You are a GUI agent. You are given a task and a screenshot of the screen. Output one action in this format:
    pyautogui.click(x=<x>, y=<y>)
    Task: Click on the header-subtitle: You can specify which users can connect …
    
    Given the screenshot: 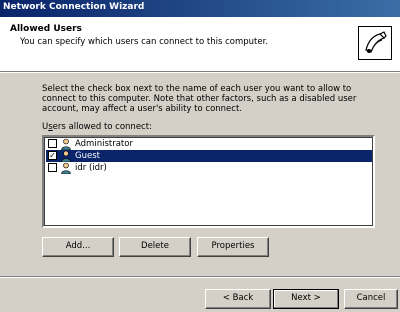 What is the action you would take?
    pyautogui.click(x=144, y=42)
    